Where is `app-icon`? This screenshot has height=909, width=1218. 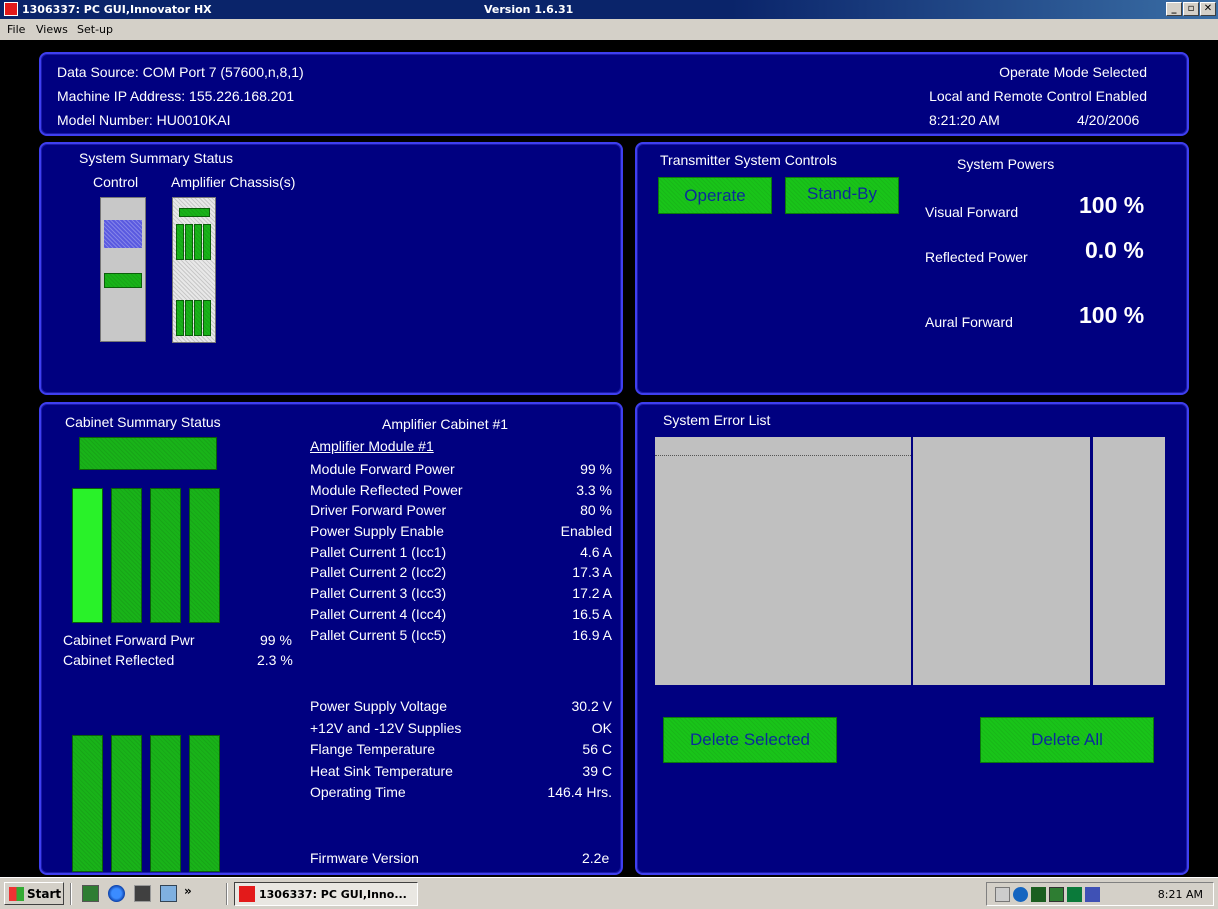
app-icon is located at coordinates (11, 9).